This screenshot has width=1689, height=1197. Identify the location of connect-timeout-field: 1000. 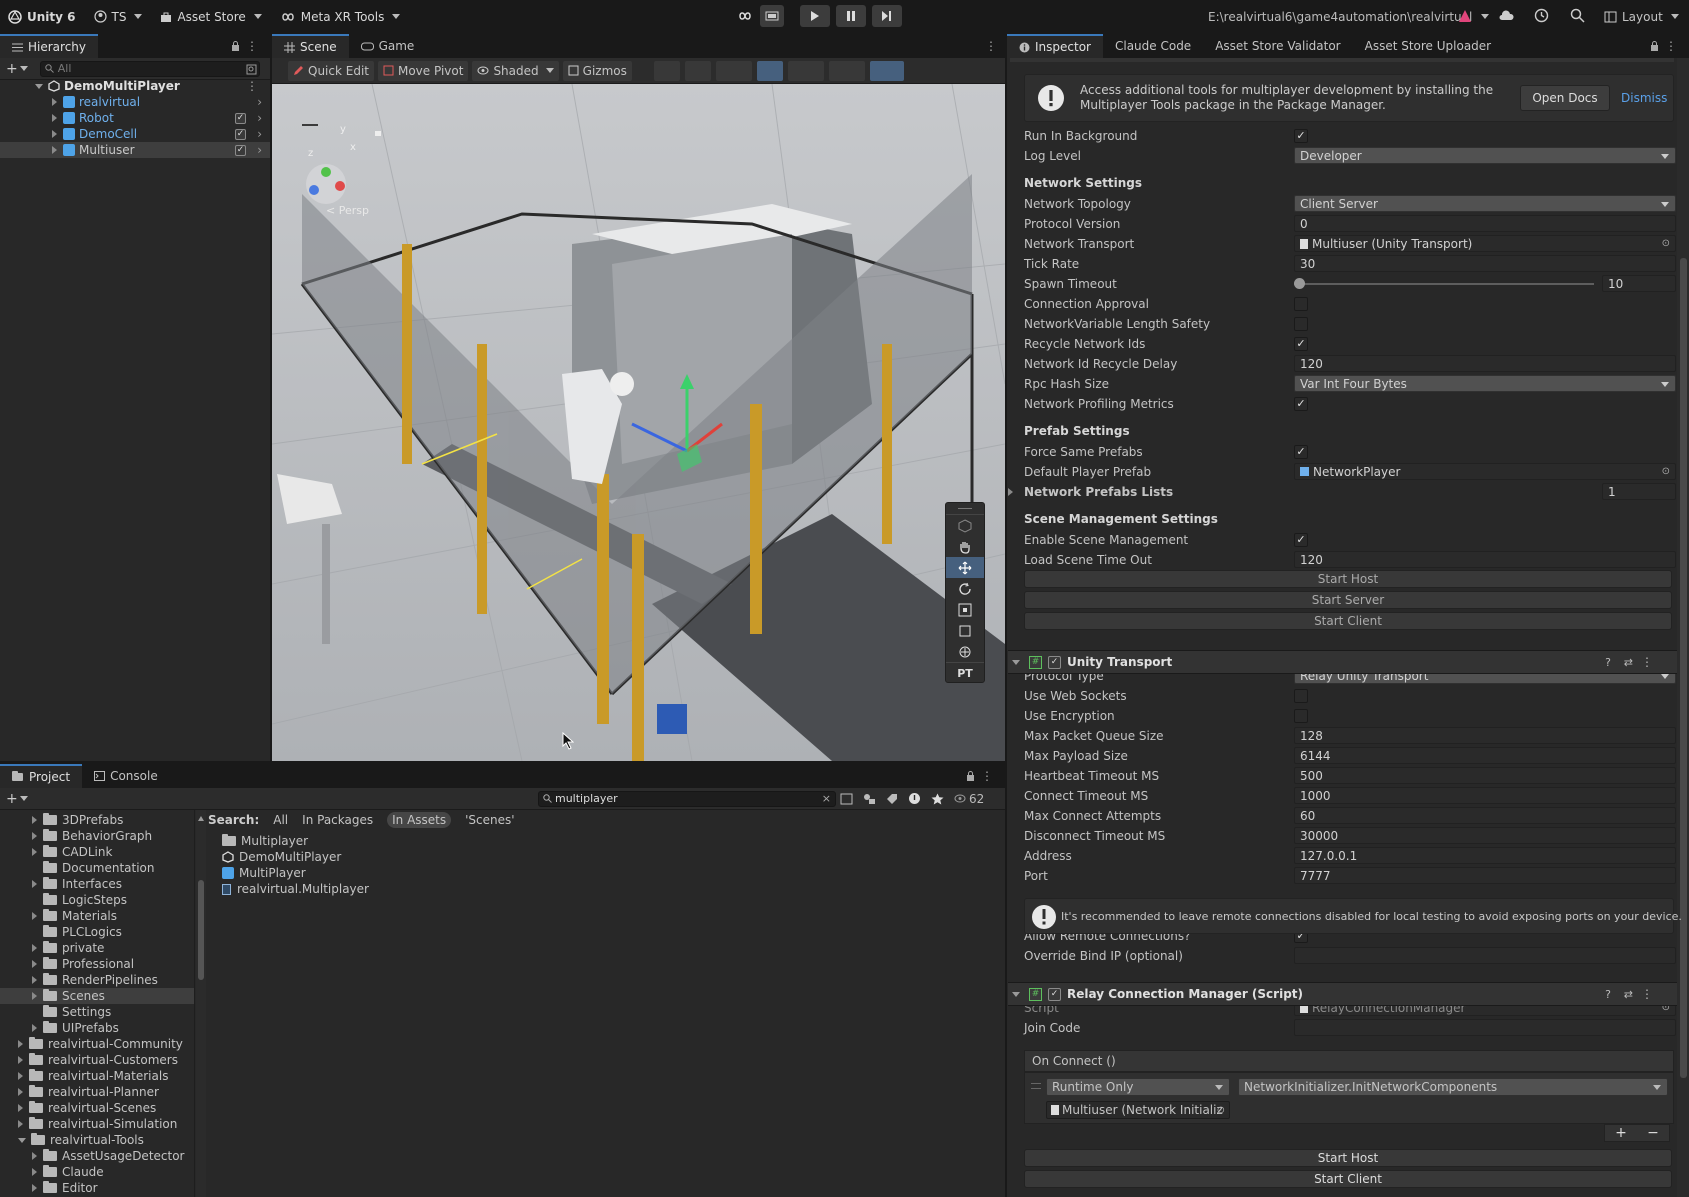
(1485, 795).